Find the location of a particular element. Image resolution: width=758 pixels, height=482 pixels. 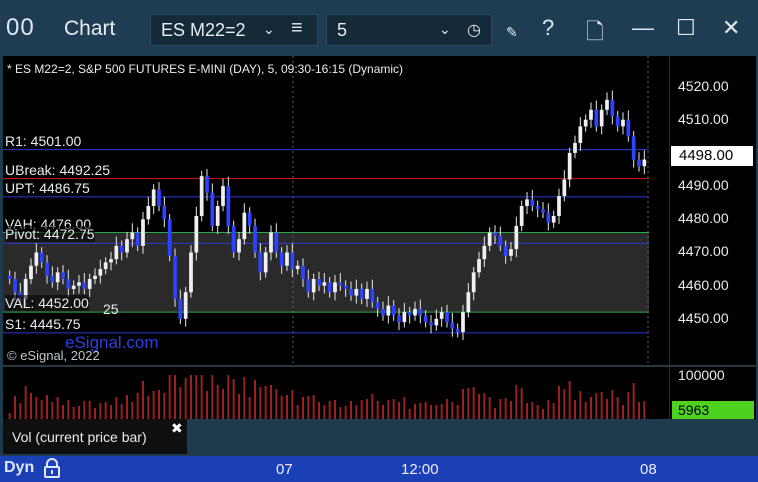

volume-axis: 100000 5963 is located at coordinates (712, 393).